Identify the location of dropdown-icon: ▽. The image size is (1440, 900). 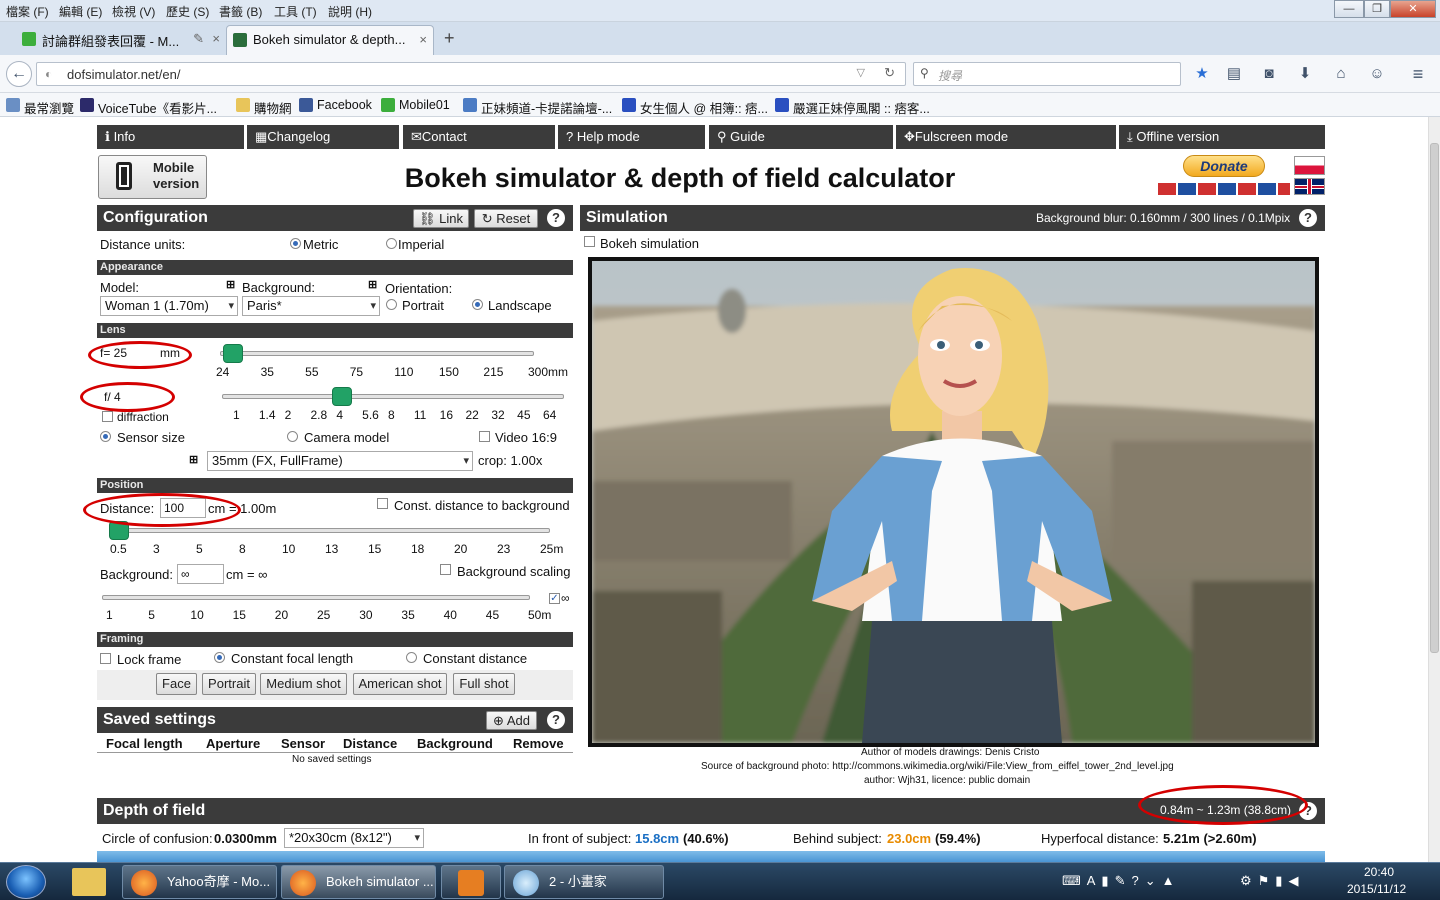
(861, 72).